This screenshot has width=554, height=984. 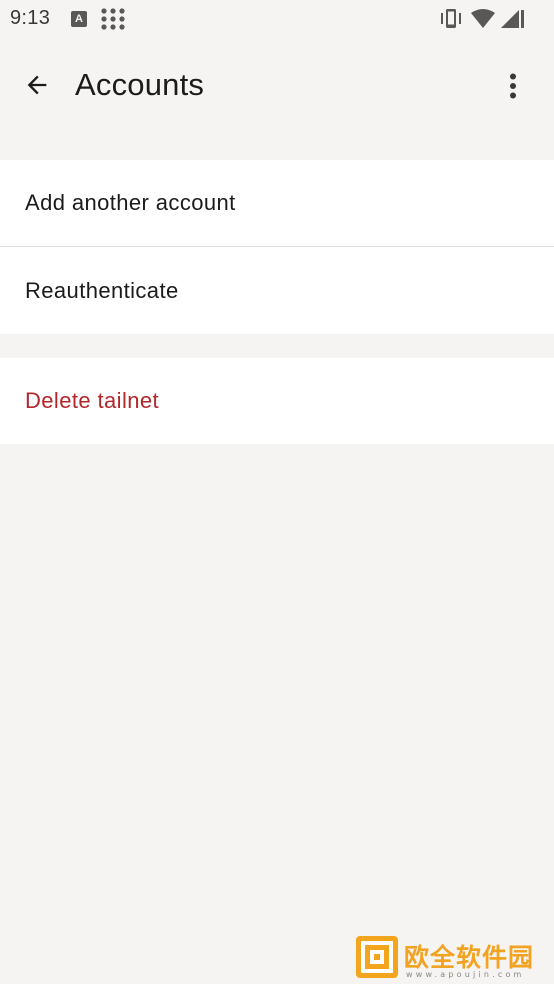 What do you see at coordinates (277, 203) in the screenshot?
I see `add-another-account-item: Add another account` at bounding box center [277, 203].